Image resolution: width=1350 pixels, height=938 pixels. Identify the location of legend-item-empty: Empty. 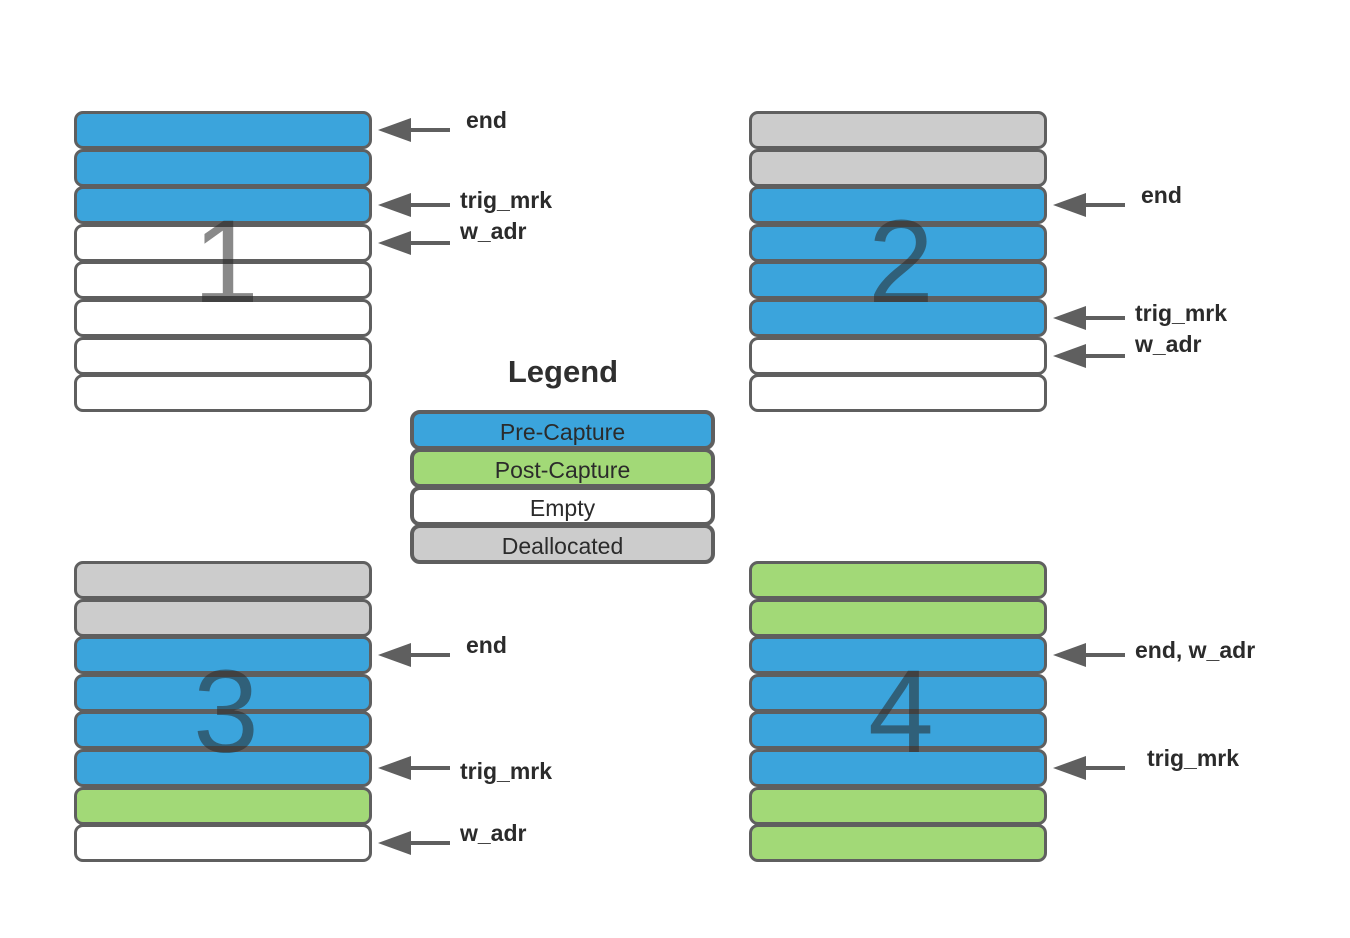
(562, 506).